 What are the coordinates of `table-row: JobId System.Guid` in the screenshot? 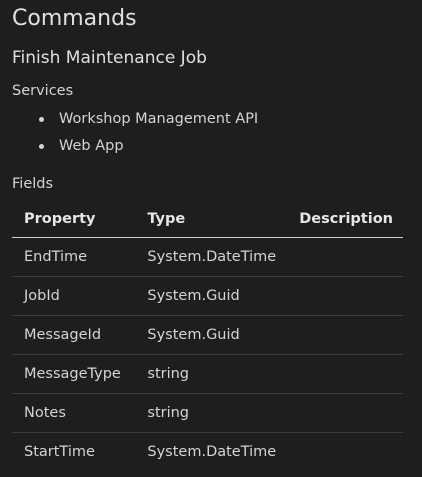 It's located at (207, 296).